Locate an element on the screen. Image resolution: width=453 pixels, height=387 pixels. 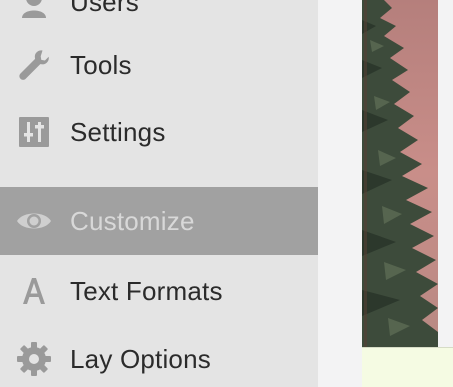
sidebar-item-settings: Settings is located at coordinates (159, 132).